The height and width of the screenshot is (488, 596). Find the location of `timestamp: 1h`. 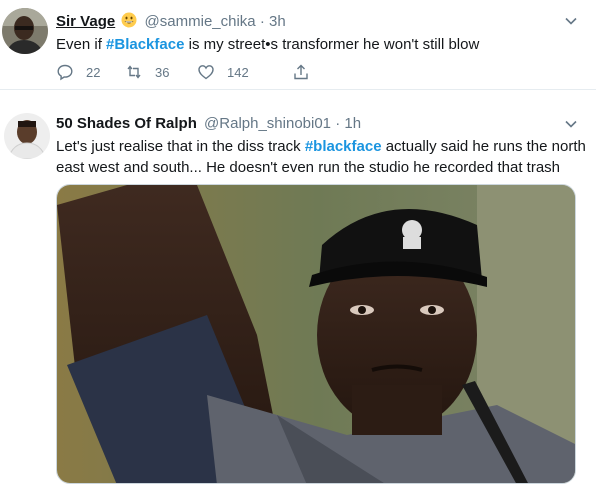

timestamp: 1h is located at coordinates (352, 123).